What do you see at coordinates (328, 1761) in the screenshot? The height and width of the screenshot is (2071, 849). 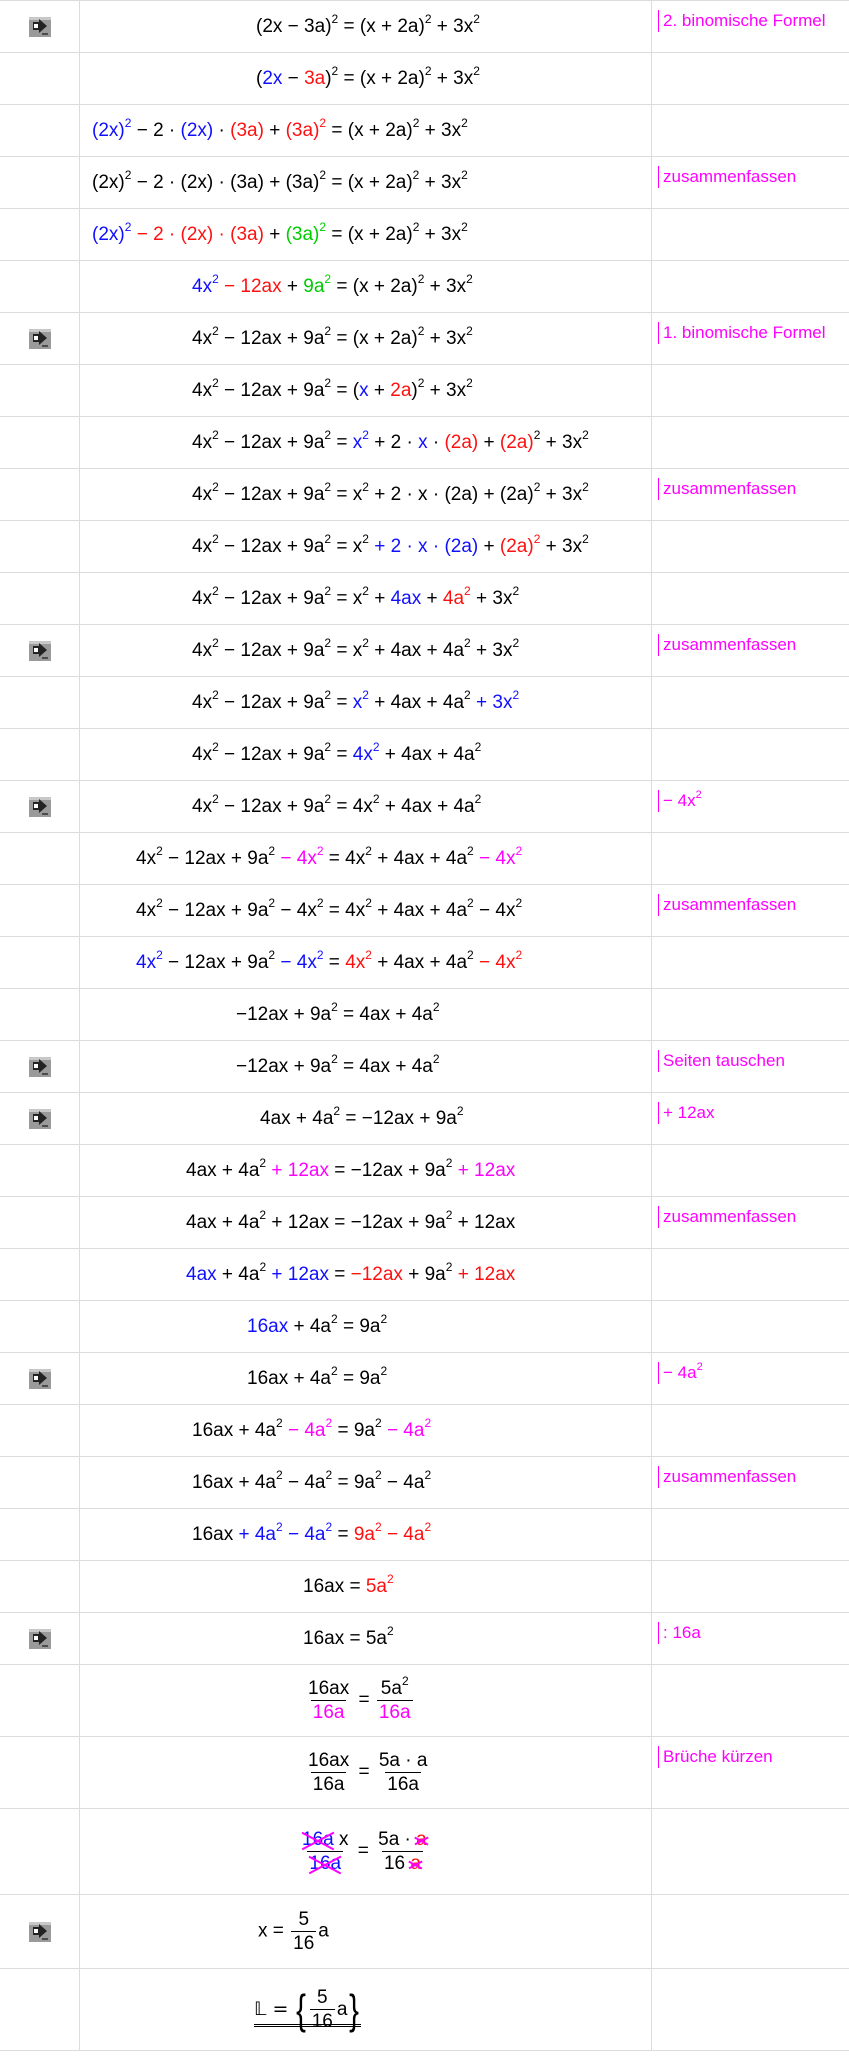 I see `numerator: 16ax` at bounding box center [328, 1761].